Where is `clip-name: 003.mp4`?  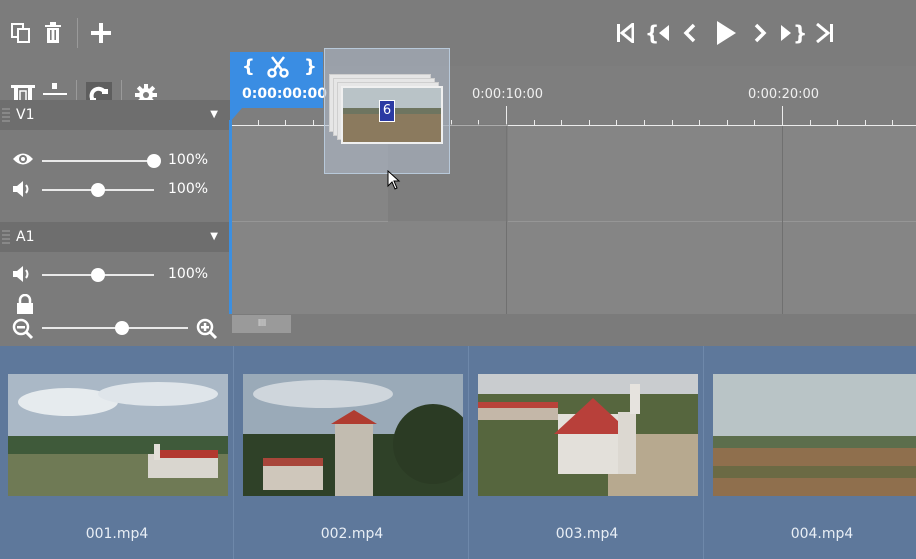 clip-name: 003.mp4 is located at coordinates (587, 534).